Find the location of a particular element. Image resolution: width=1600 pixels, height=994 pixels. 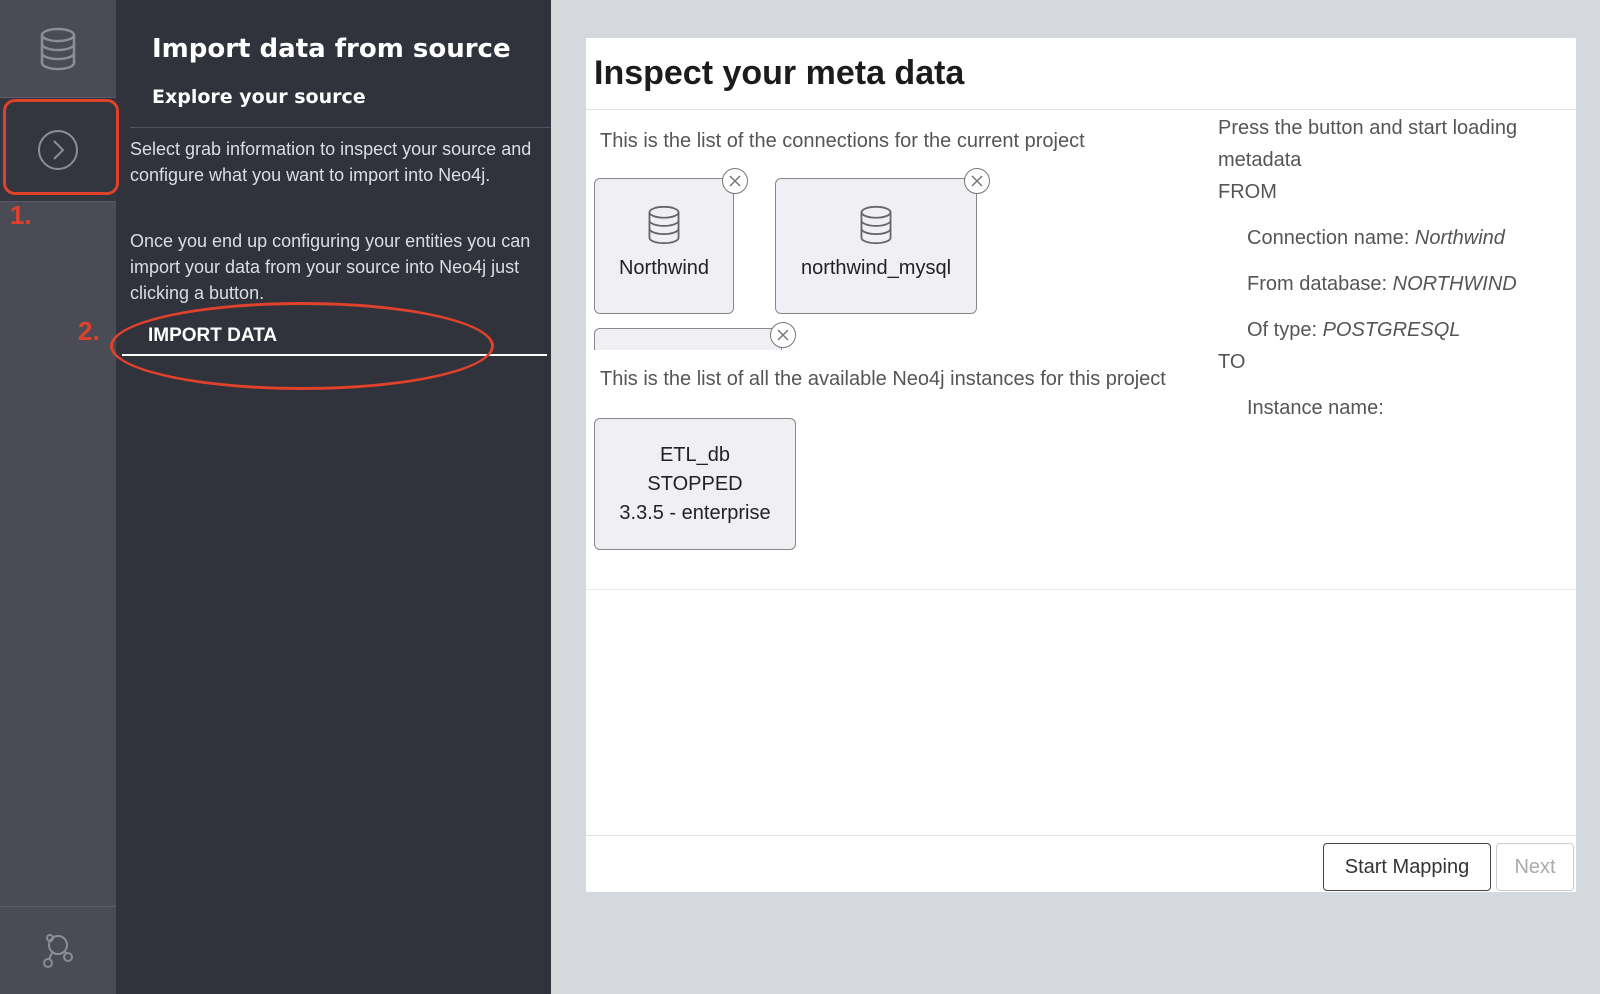

neo4j-logo-icon is located at coordinates (58, 950).